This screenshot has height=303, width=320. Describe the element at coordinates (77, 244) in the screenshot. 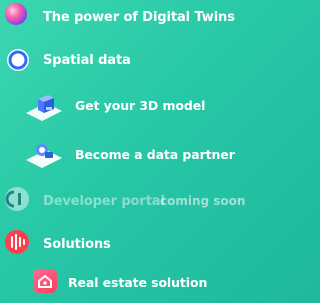

I see `menu-item-label: Solutions` at that location.